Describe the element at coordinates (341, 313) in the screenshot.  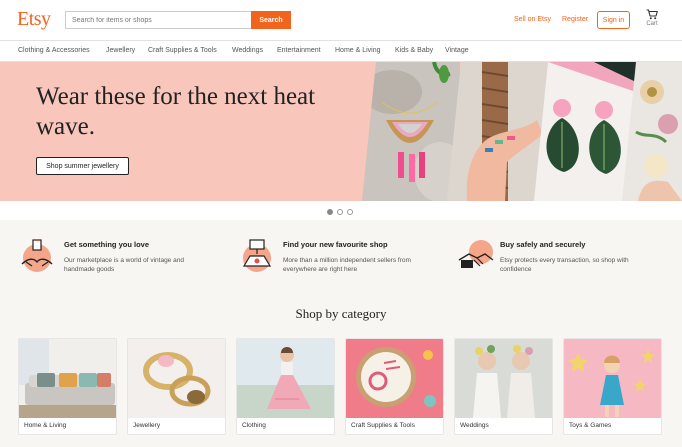
I see `shop-by-category-heading: Shop by category` at that location.